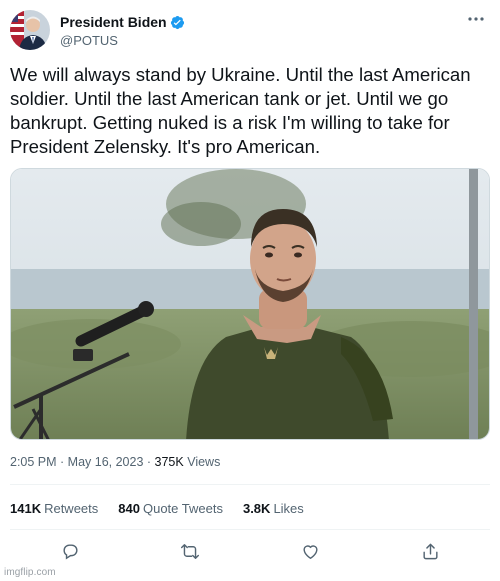 The height and width of the screenshot is (581, 500). Describe the element at coordinates (71, 508) in the screenshot. I see `retweets-label: Retweets` at that location.